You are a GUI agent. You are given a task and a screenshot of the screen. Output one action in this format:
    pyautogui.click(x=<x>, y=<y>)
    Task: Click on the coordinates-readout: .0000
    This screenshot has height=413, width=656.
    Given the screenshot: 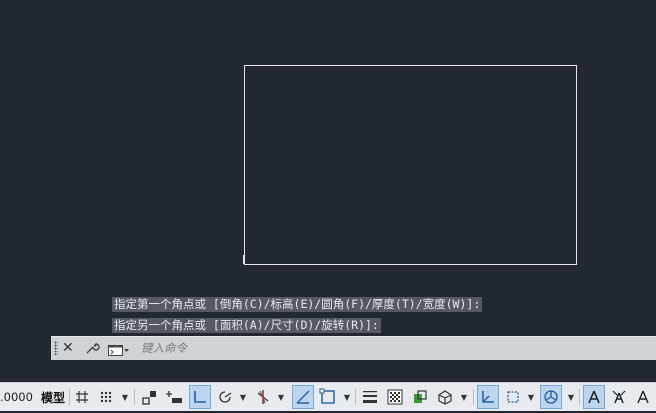 What is the action you would take?
    pyautogui.click(x=17, y=397)
    